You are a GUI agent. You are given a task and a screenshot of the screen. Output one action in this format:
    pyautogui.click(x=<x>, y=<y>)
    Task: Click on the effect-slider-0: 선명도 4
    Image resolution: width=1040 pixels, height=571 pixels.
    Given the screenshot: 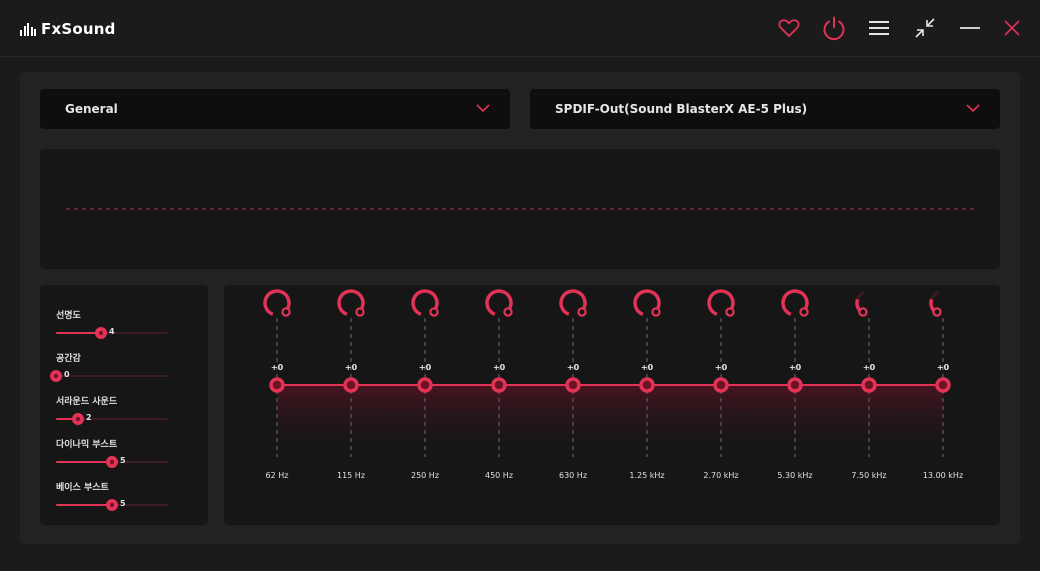 What is the action you would take?
    pyautogui.click(x=126, y=328)
    